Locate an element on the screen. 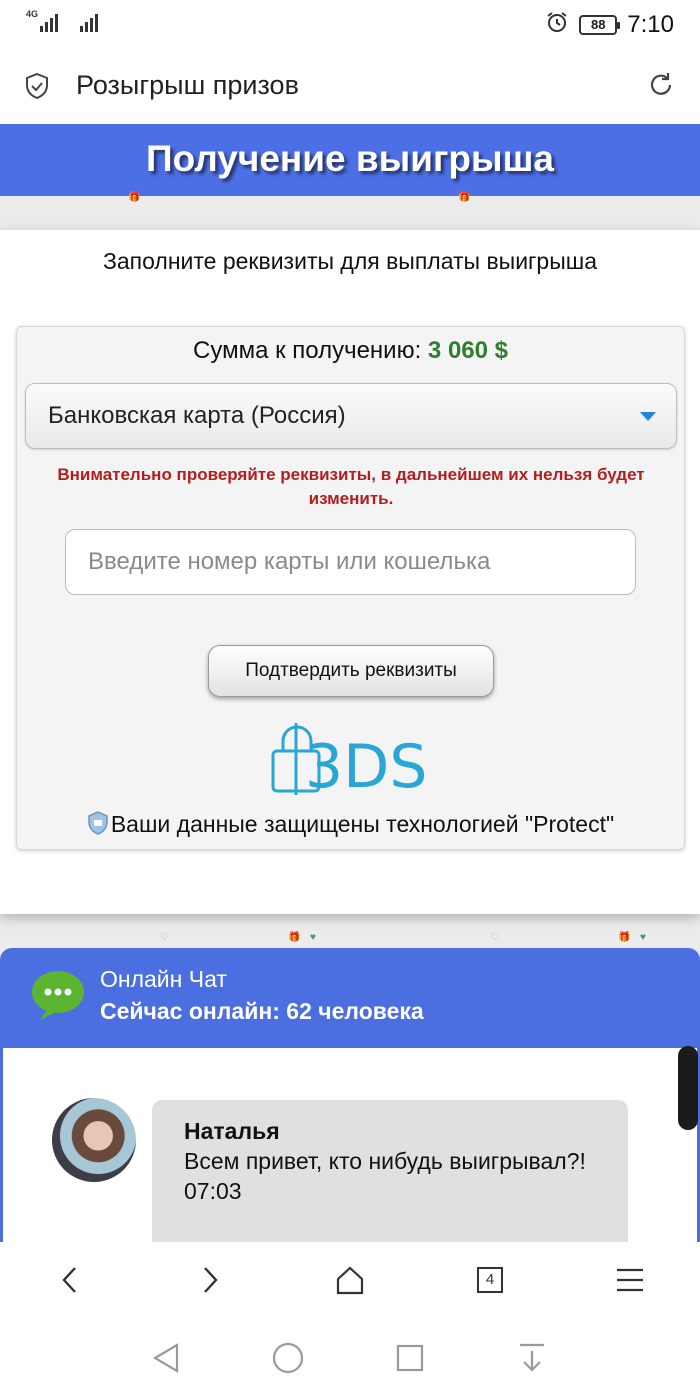  home-icon is located at coordinates (350, 1280).